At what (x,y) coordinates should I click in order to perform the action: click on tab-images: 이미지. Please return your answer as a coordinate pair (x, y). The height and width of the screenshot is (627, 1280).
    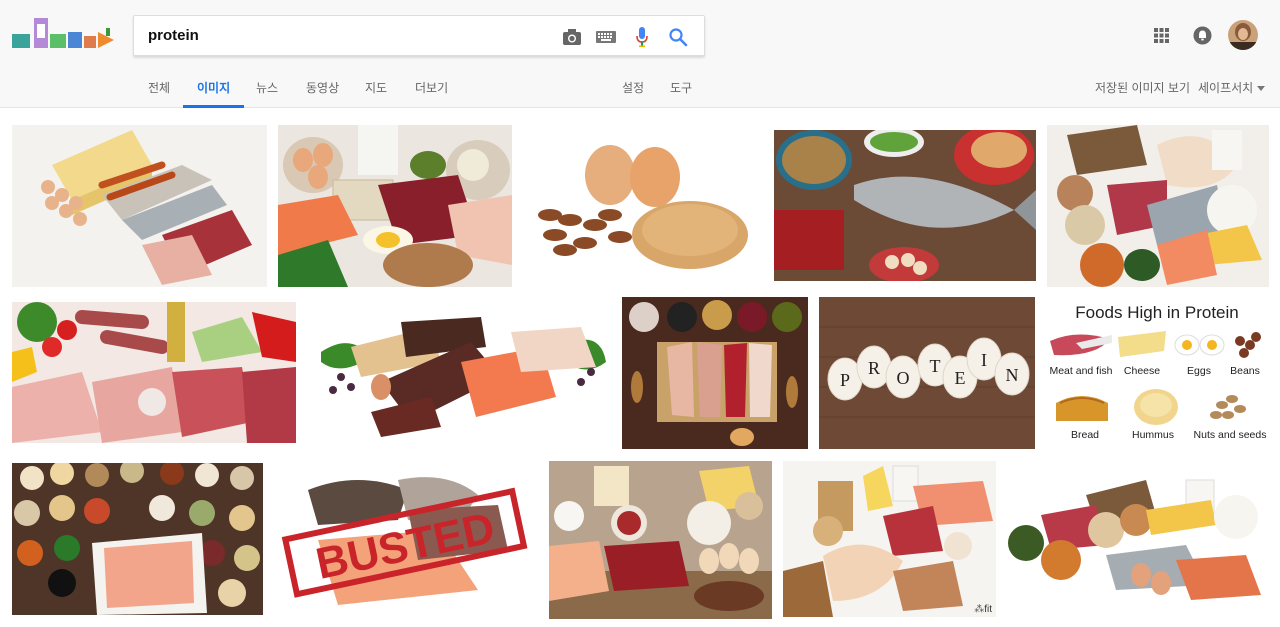
    Looking at the image, I should click on (214, 93).